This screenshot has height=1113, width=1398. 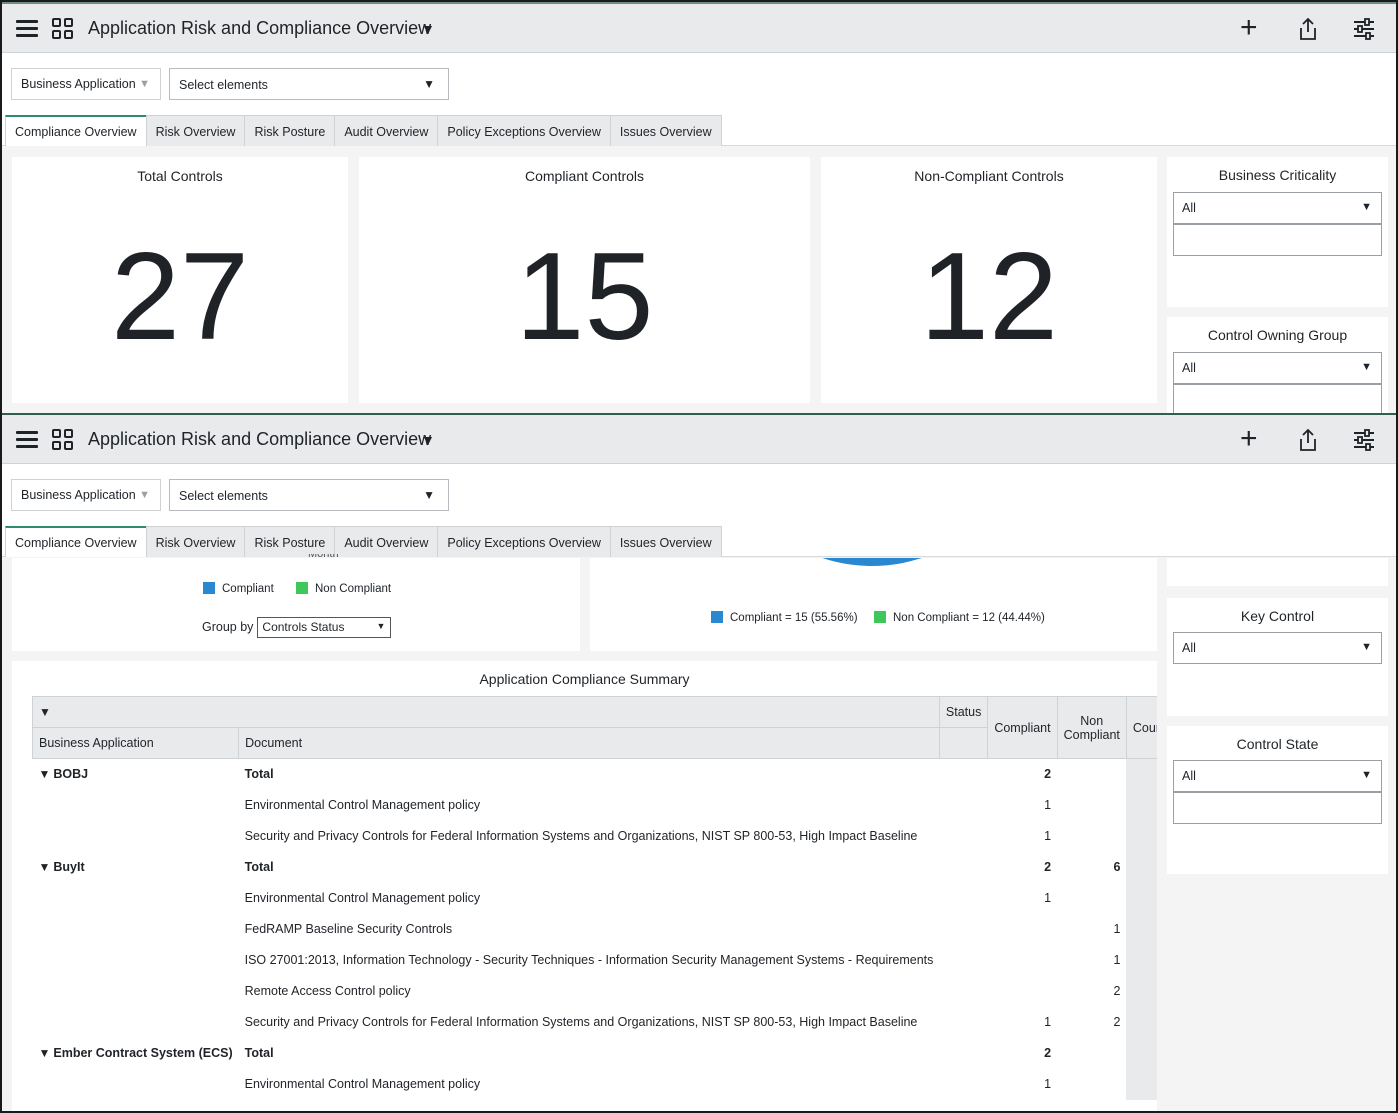 What do you see at coordinates (362, 805) in the screenshot?
I see `document-cell-text: Environmental Control Management policy` at bounding box center [362, 805].